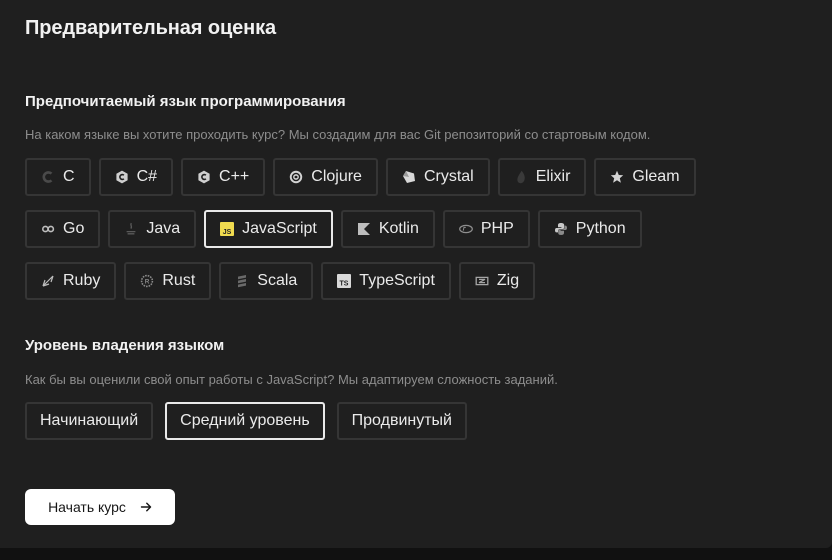 The height and width of the screenshot is (560, 832). I want to click on language-option-javascript: JS JavaScript, so click(268, 229).